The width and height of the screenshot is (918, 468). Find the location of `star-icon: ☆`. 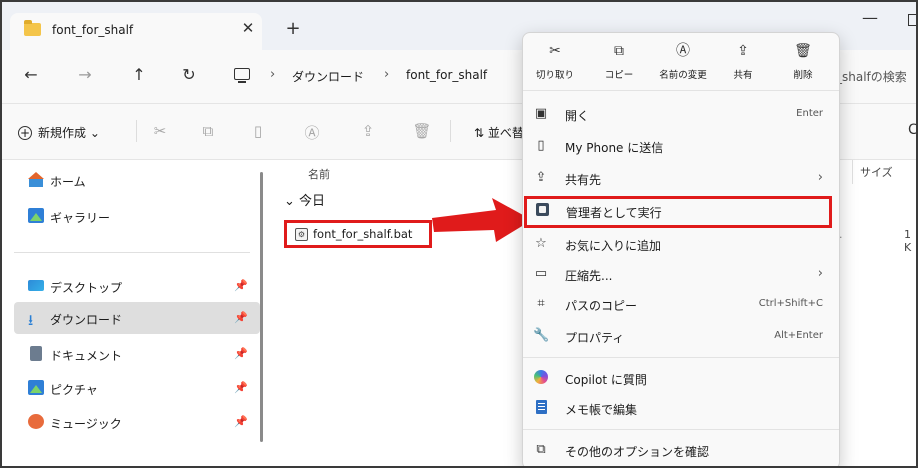

star-icon: ☆ is located at coordinates (541, 243).